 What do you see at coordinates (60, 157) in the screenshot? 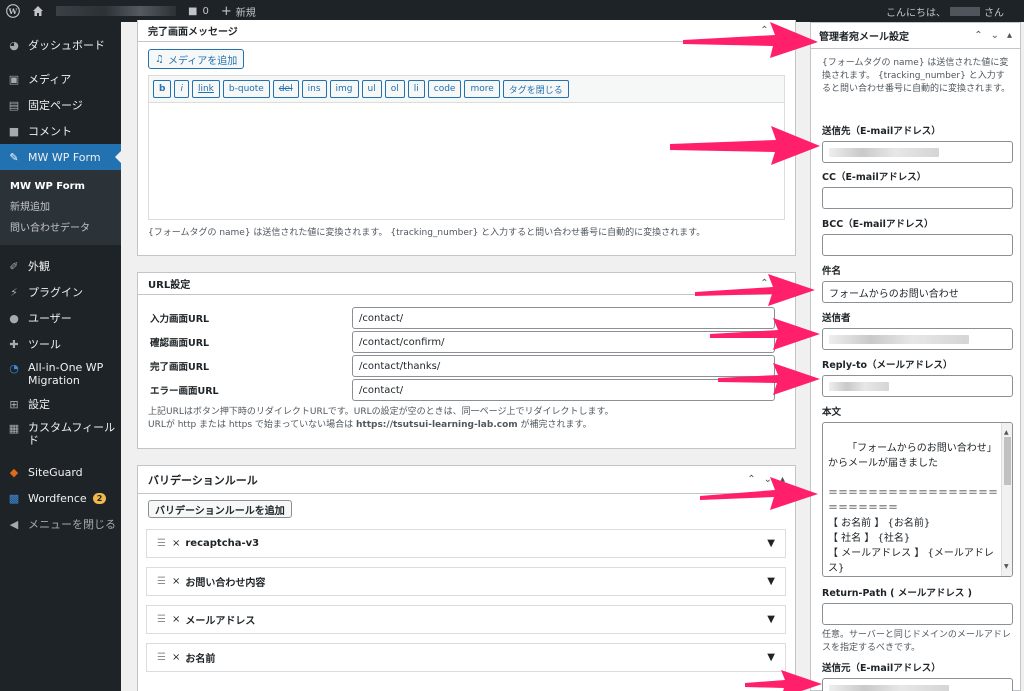
I see `menu-mw-wp-form: ✎ MW WP Form` at bounding box center [60, 157].